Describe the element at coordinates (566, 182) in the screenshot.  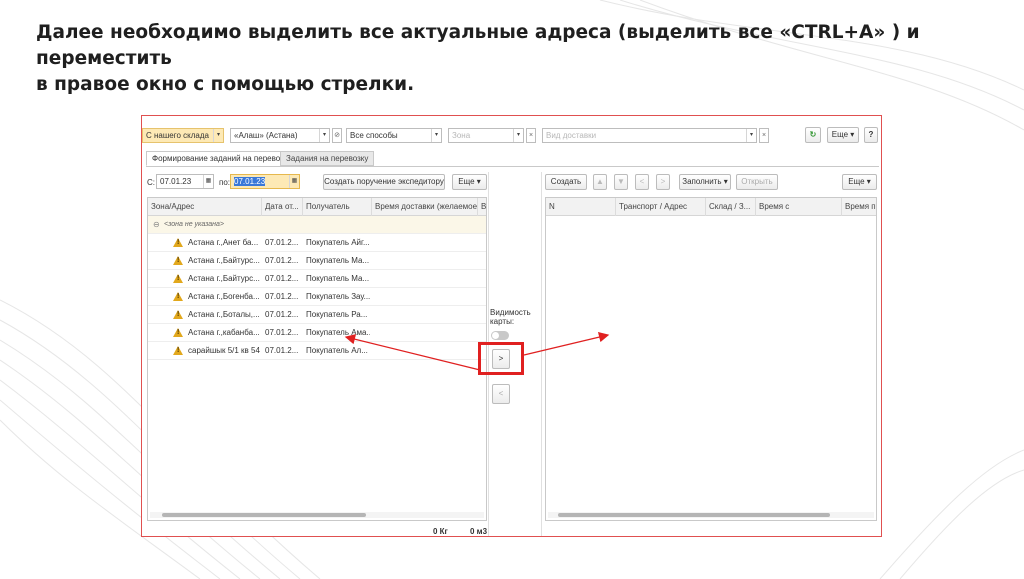
I see `create-task-button: Создать` at that location.